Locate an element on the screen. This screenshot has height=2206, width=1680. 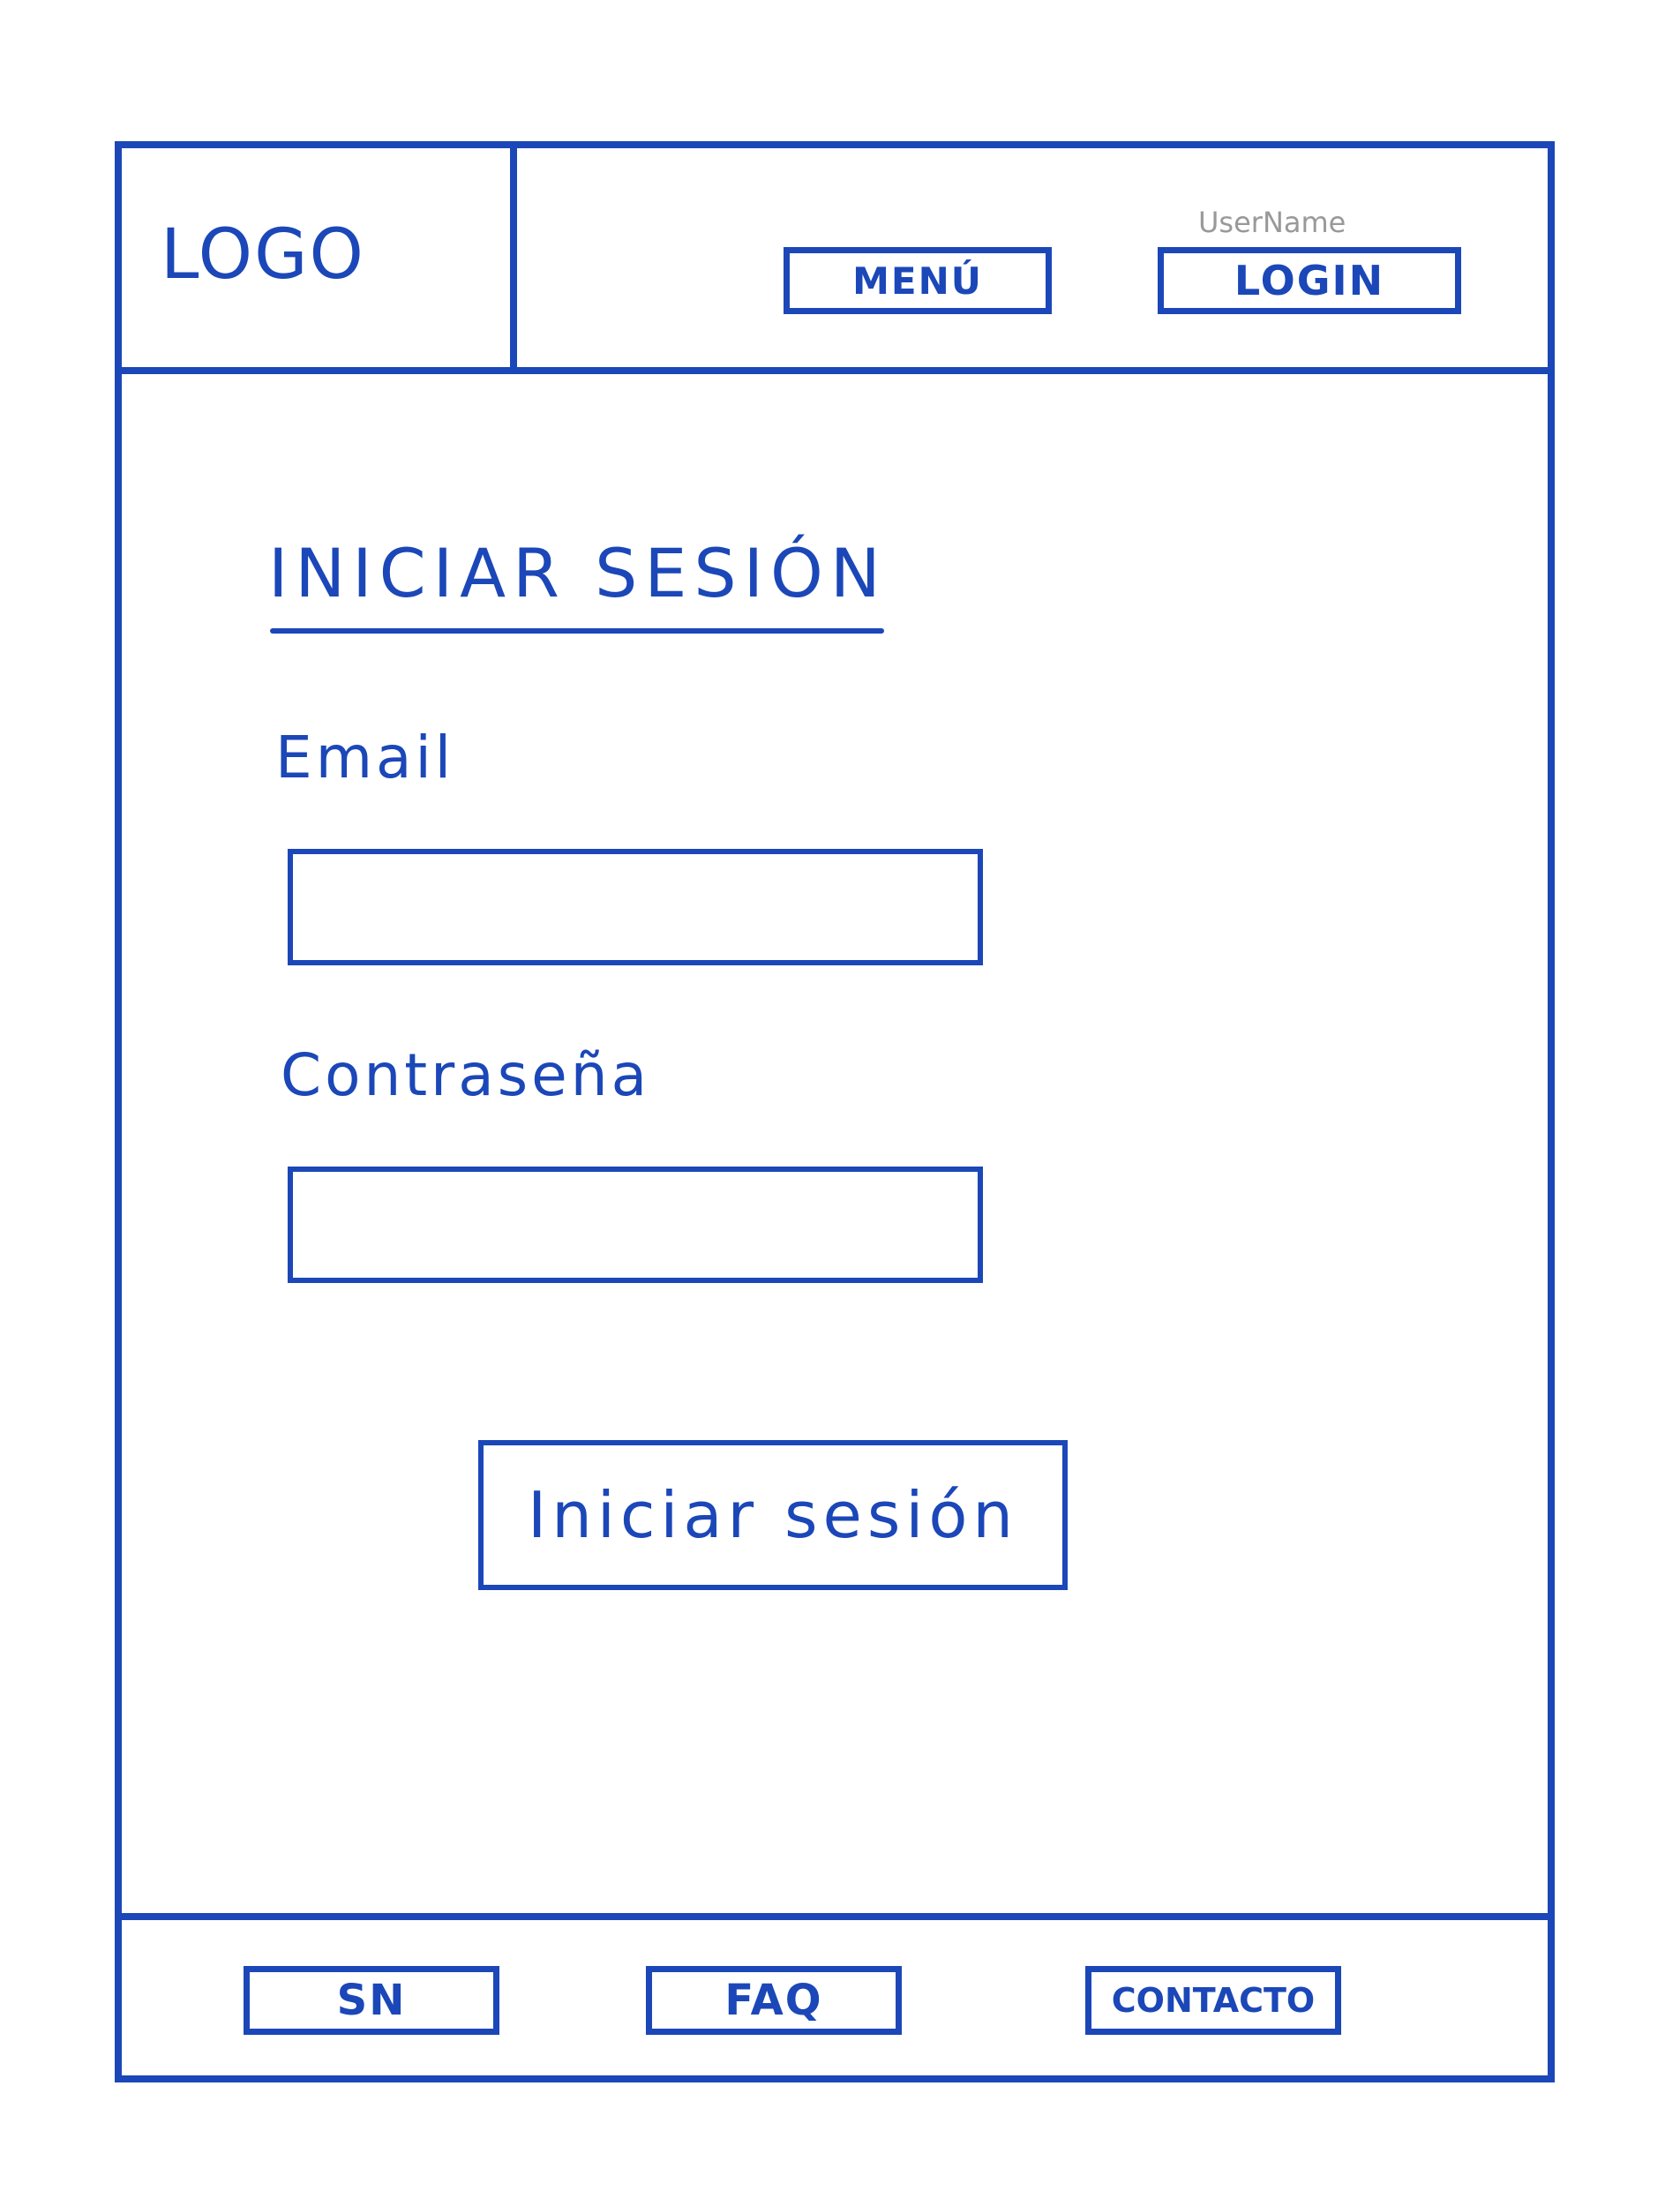
footer-faq-label: FAQ is located at coordinates (773, 2000).